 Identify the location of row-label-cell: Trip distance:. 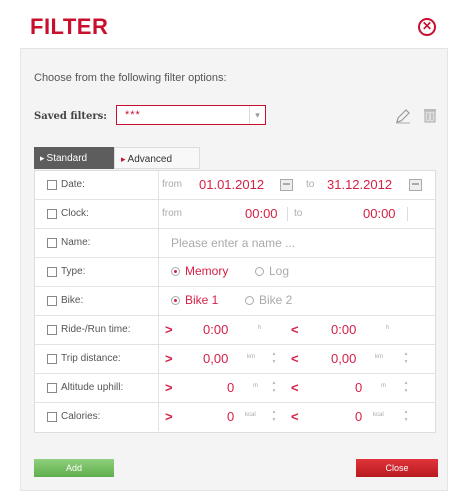
(97, 359).